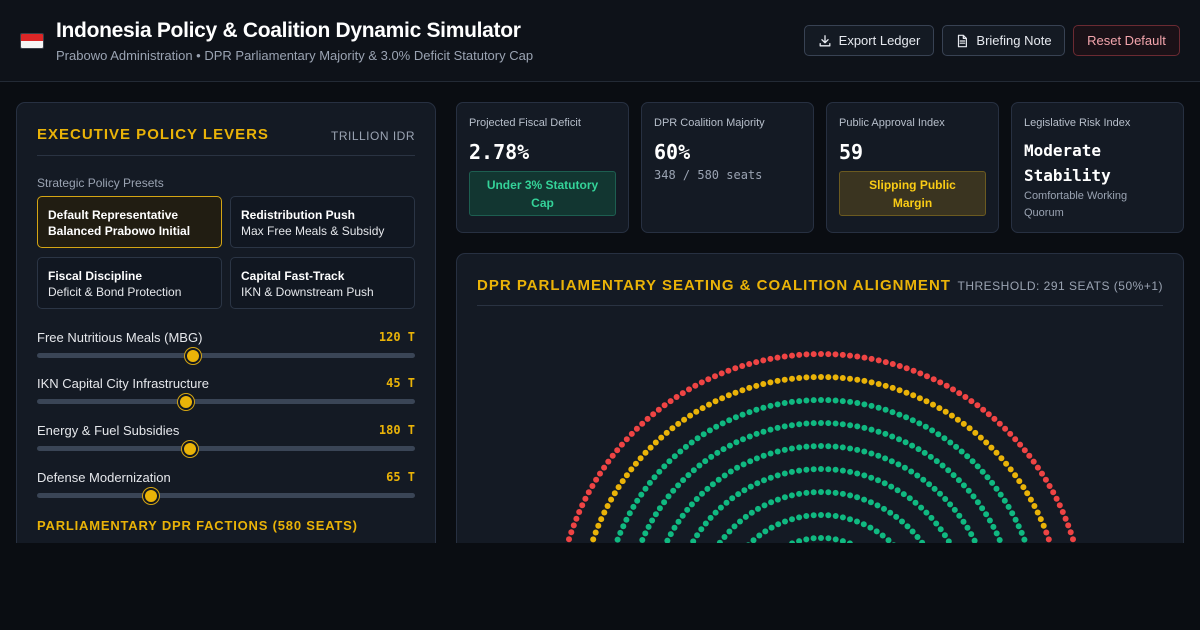 The width and height of the screenshot is (1200, 630). I want to click on kpi-seat-count: 348 / 580 seats, so click(708, 175).